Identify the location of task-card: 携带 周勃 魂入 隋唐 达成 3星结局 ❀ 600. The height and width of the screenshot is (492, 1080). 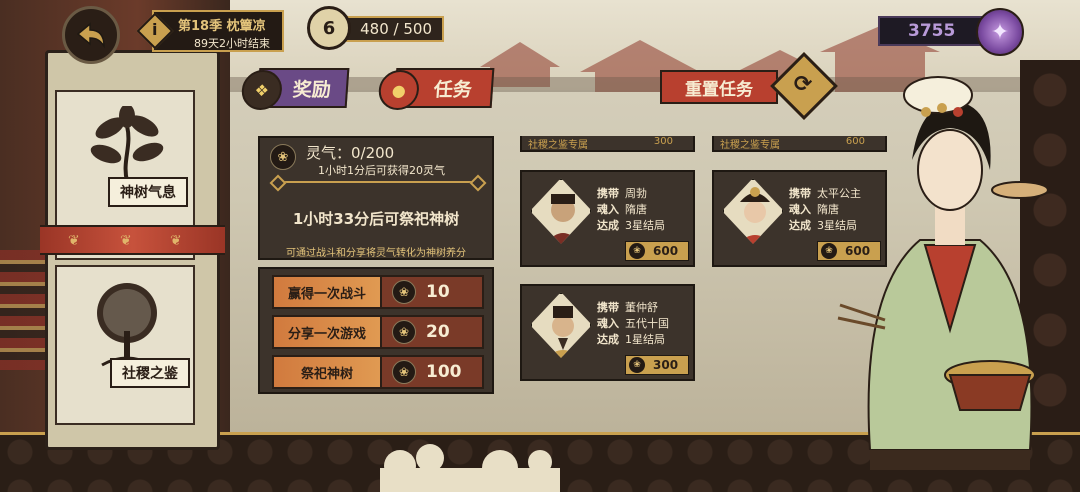
(607, 218).